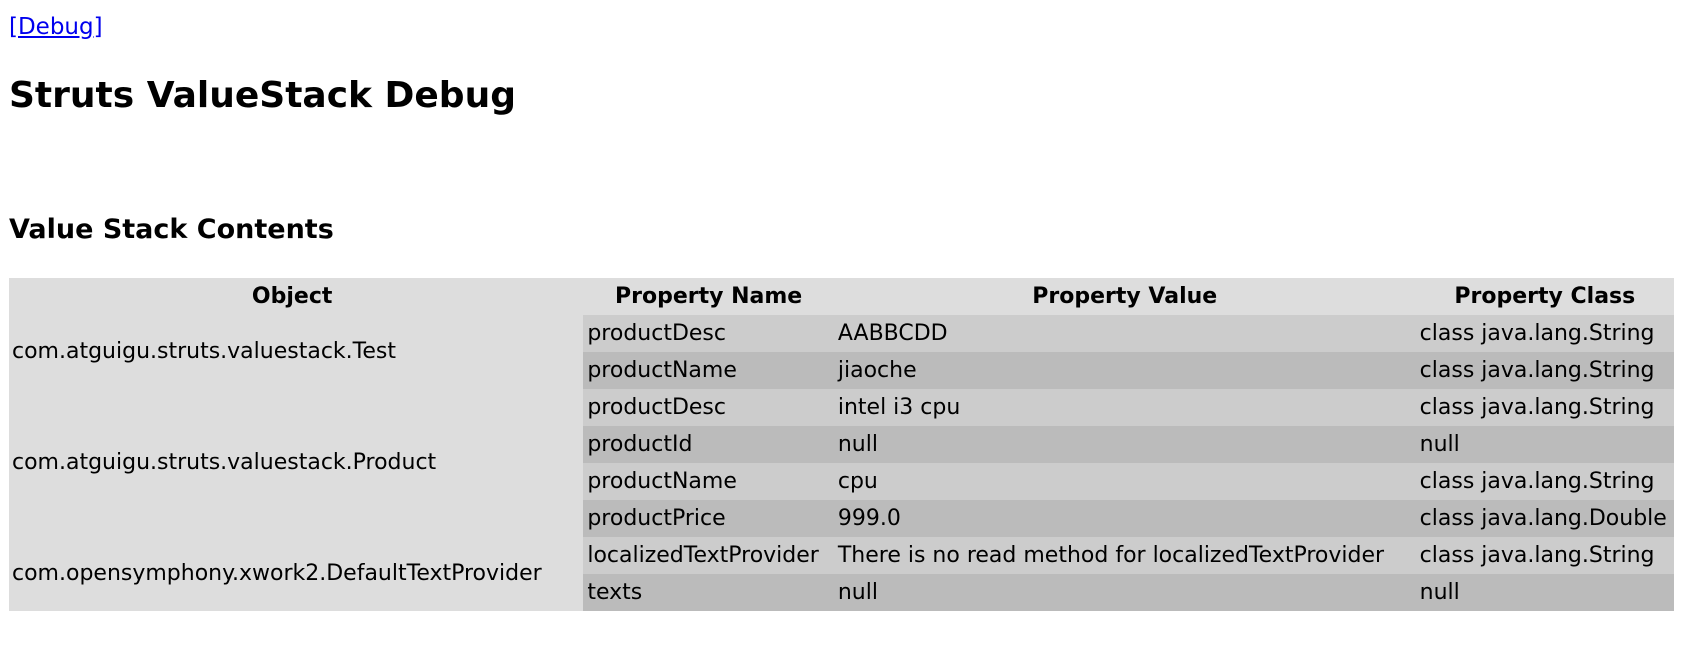 This screenshot has width=1683, height=657. What do you see at coordinates (292, 463) in the screenshot?
I see `object-cell: com.atguigu.struts.valuestack.Product` at bounding box center [292, 463].